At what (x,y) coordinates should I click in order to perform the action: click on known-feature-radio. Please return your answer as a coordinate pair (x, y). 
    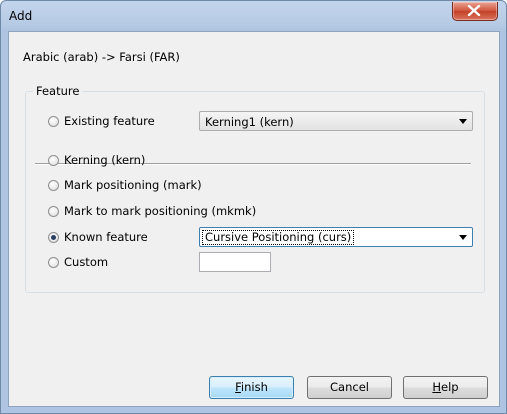
    Looking at the image, I should click on (53, 237).